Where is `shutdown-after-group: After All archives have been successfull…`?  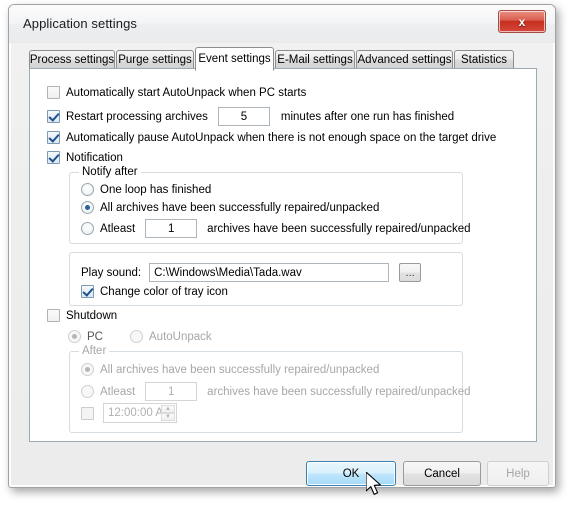 shutdown-after-group: After All archives have been successfull… is located at coordinates (270, 389).